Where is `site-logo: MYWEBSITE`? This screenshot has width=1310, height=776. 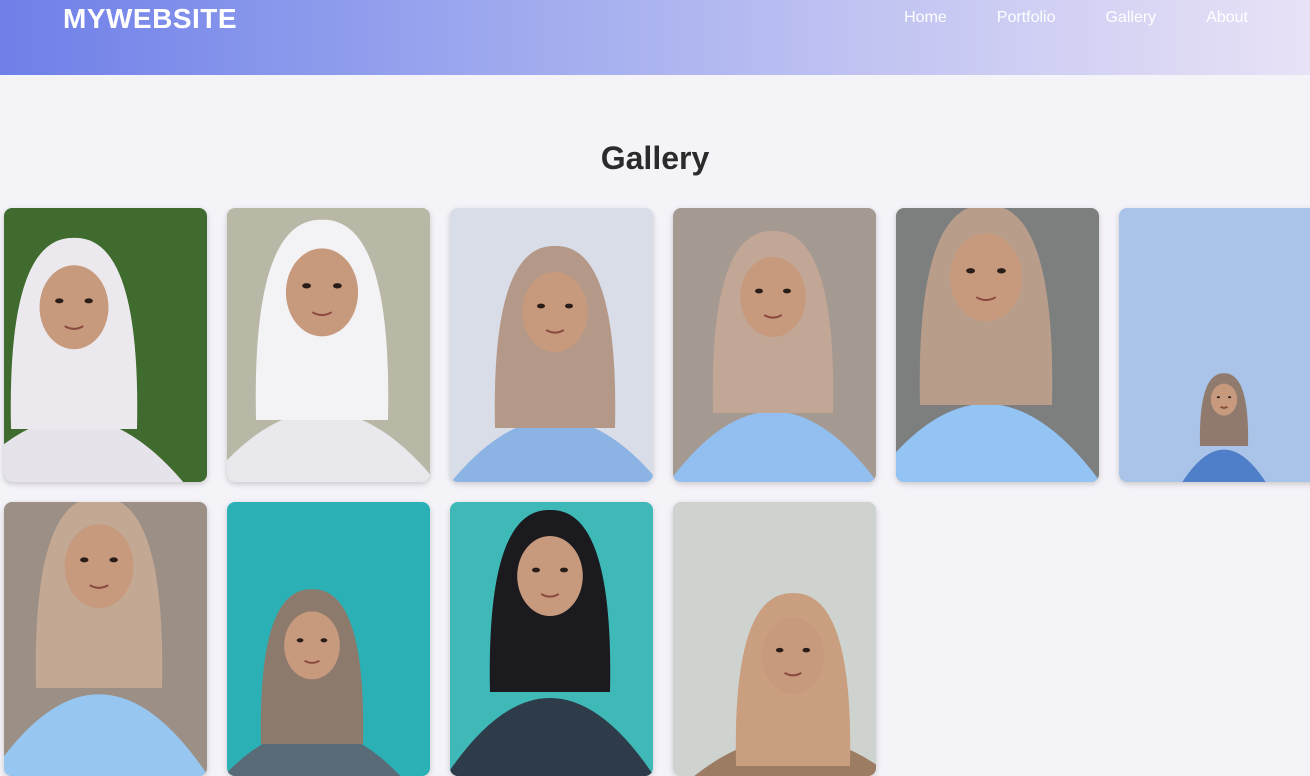
site-logo: MYWEBSITE is located at coordinates (150, 19).